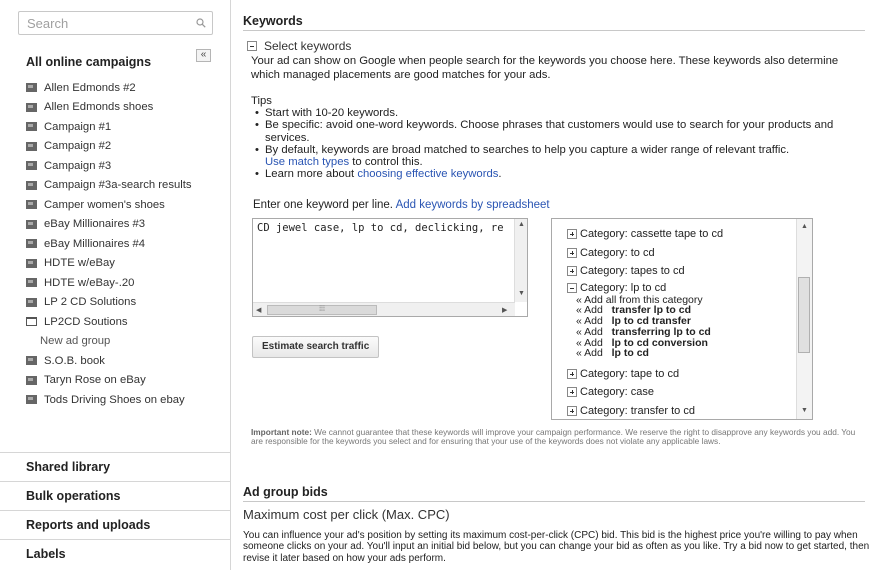 This screenshot has height=570, width=882. I want to click on ad-group-bids-heading: Ad group bids, so click(554, 493).